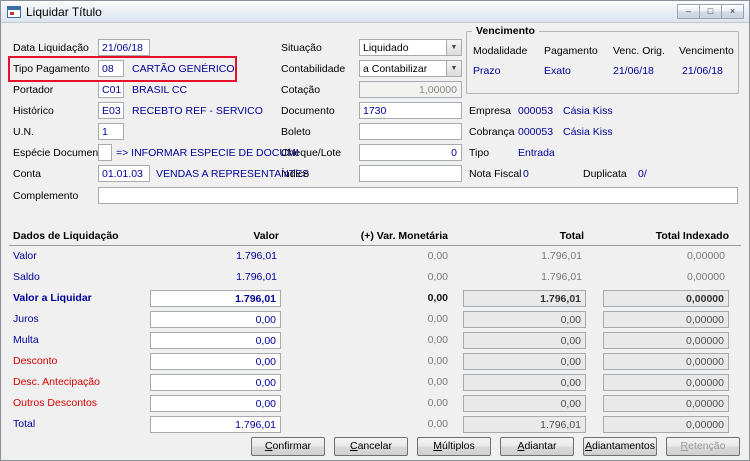 This screenshot has width=750, height=461. I want to click on label-tipo: Tipo, so click(479, 153).